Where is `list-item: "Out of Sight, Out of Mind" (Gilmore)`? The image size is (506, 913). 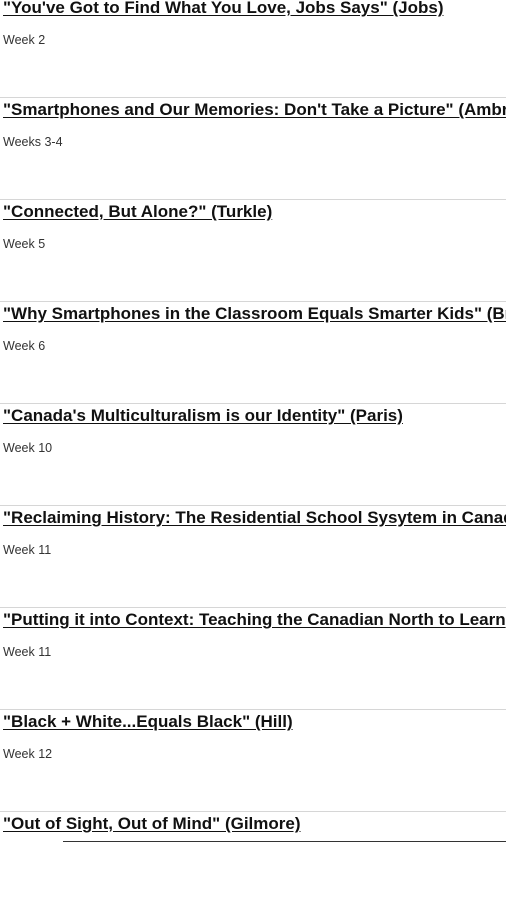
list-item: "Out of Sight, Out of Mind" (Gilmore) is located at coordinates (253, 862).